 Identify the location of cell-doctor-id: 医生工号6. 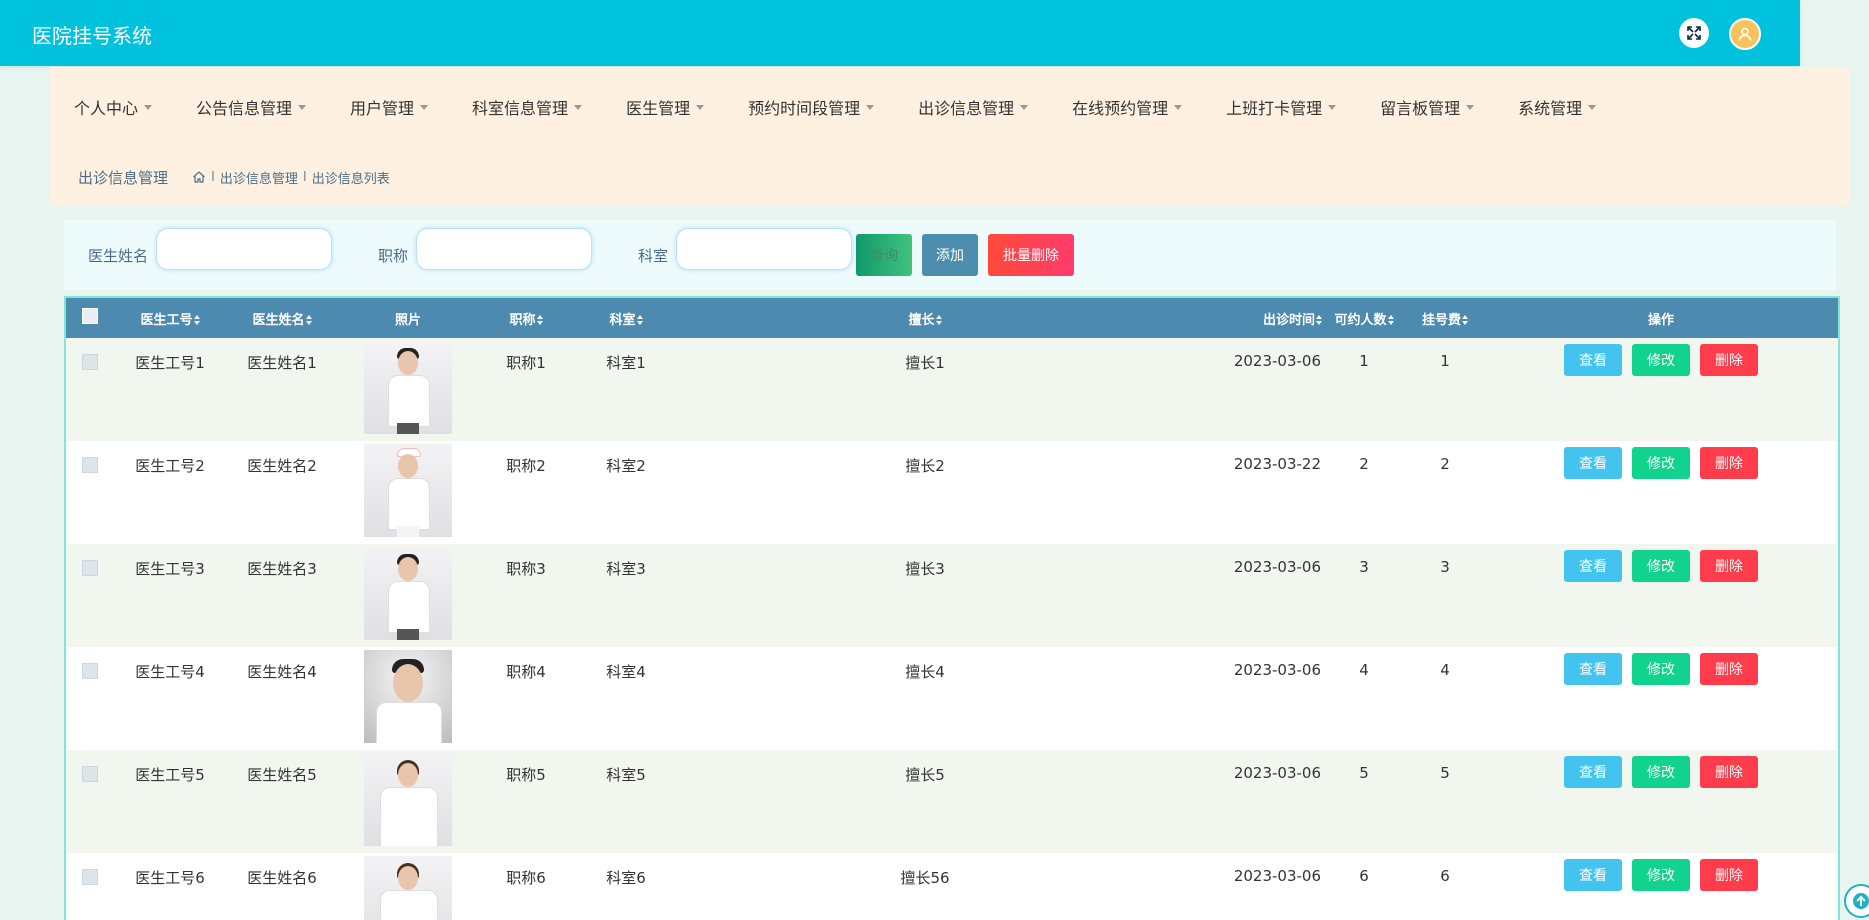
(170, 886).